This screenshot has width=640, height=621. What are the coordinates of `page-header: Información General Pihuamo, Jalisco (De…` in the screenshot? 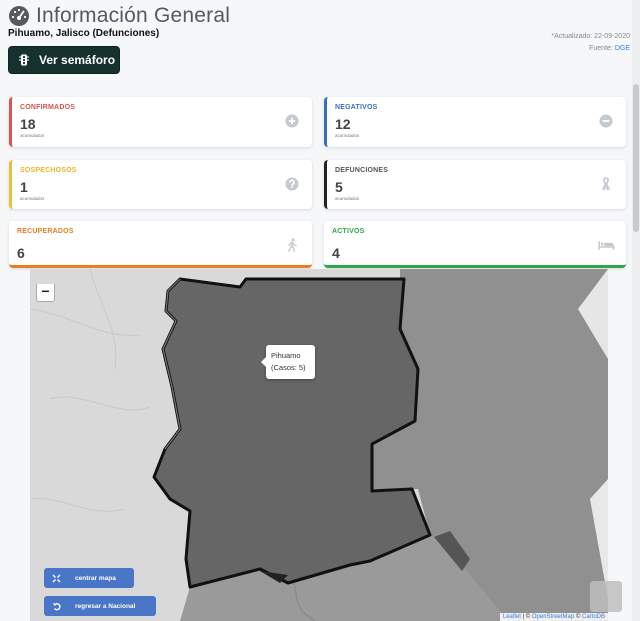 It's located at (316, 46).